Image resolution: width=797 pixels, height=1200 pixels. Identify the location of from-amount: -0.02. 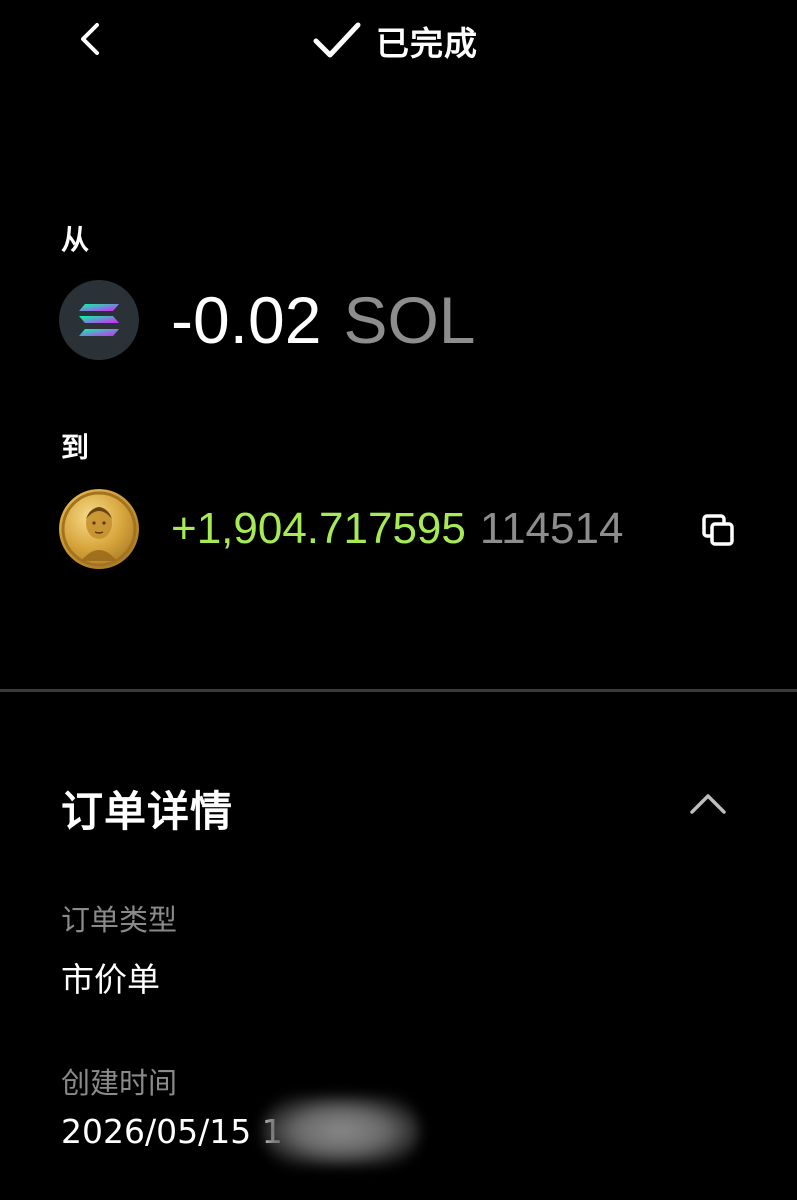
(246, 320).